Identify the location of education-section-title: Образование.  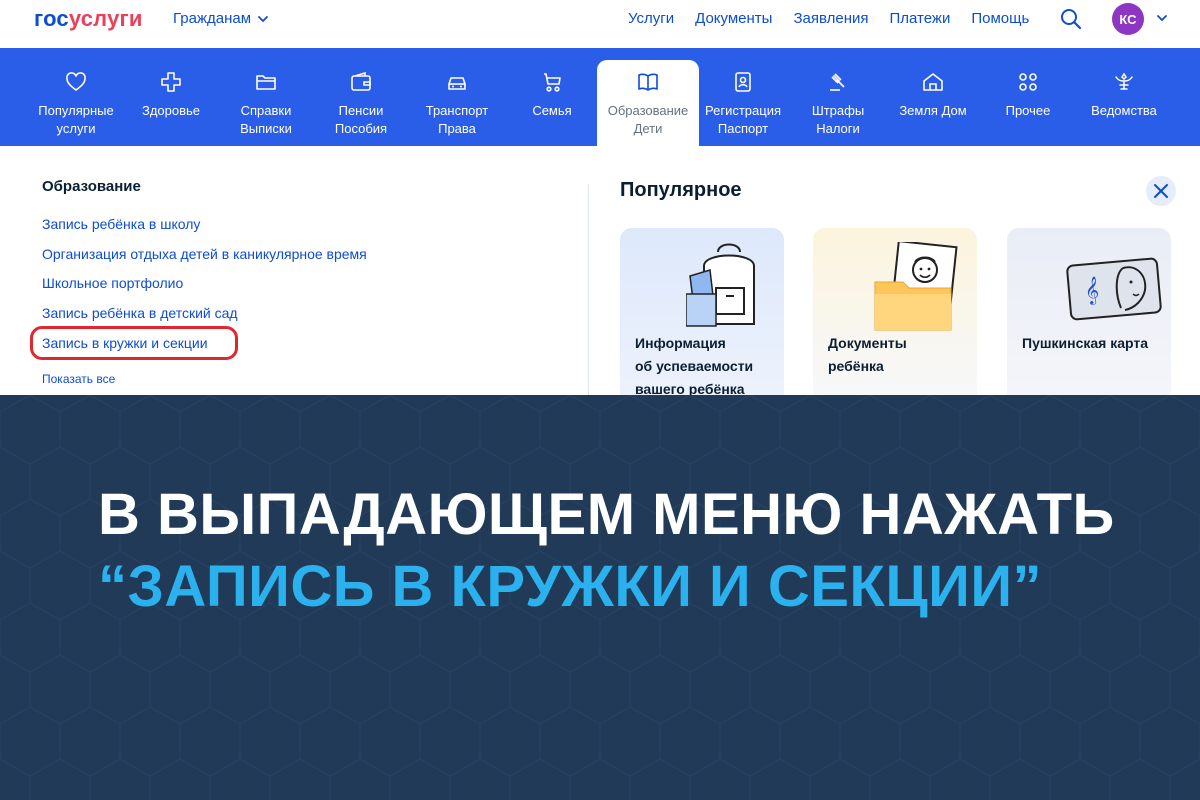
(91, 186).